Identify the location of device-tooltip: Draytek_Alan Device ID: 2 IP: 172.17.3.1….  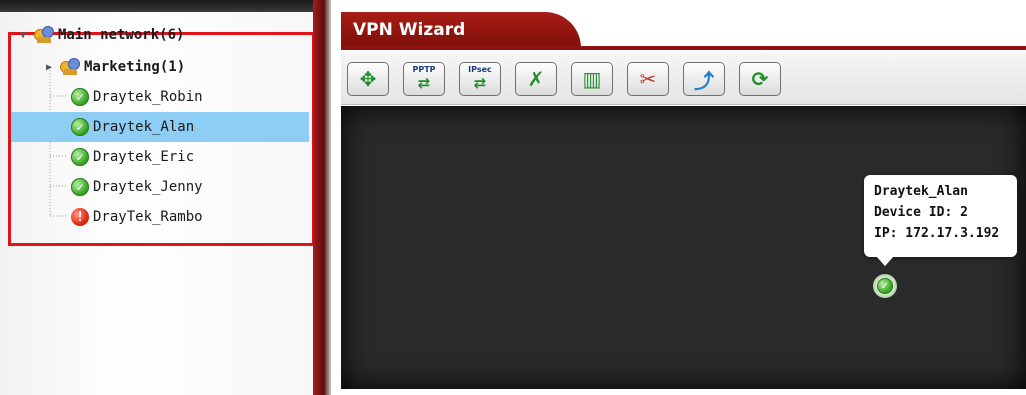
(940, 216).